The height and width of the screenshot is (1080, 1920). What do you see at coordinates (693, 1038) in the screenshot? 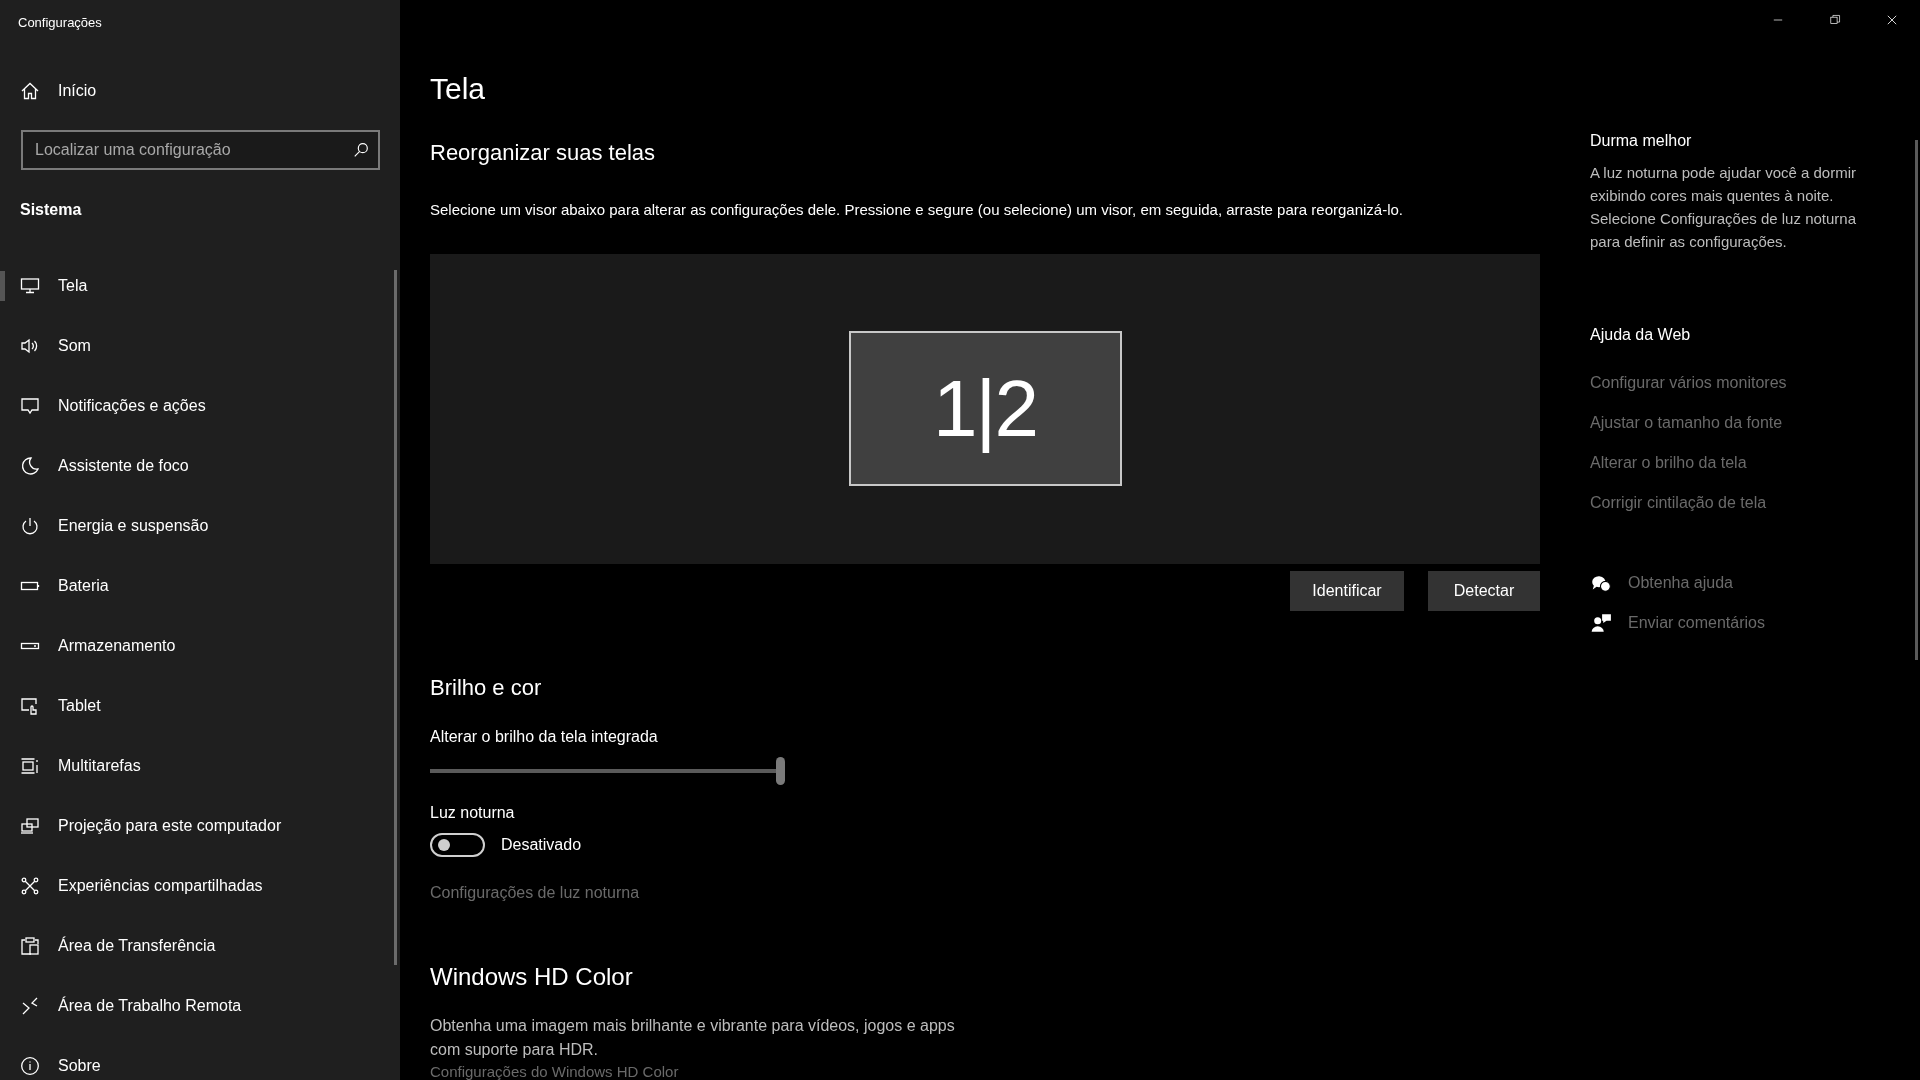
I see `description-text: Obtenha uma imagem mais brilhante e vibrante para vídeos, jogos e apps com suporte para HDR.` at bounding box center [693, 1038].